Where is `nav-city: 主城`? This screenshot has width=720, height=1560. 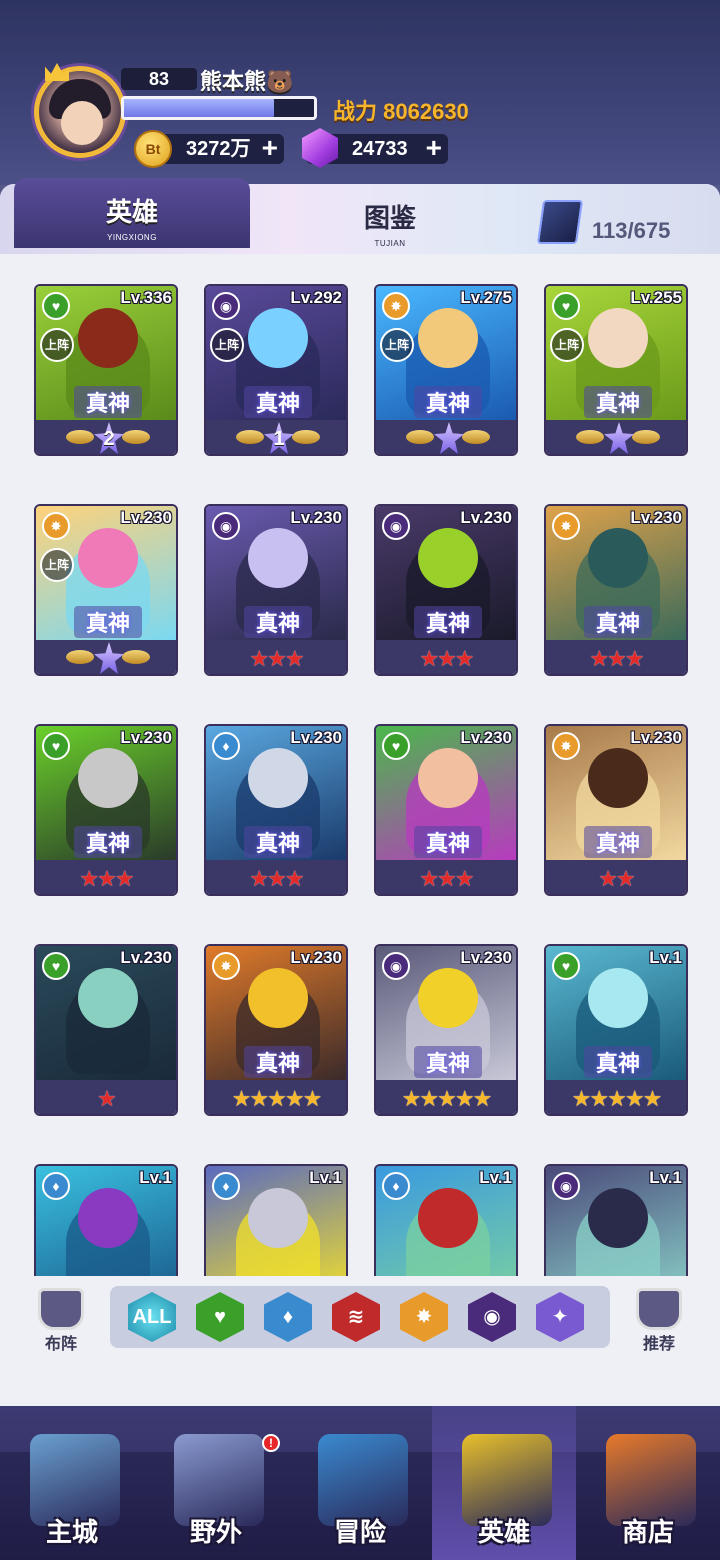 nav-city: 主城 is located at coordinates (72, 1483).